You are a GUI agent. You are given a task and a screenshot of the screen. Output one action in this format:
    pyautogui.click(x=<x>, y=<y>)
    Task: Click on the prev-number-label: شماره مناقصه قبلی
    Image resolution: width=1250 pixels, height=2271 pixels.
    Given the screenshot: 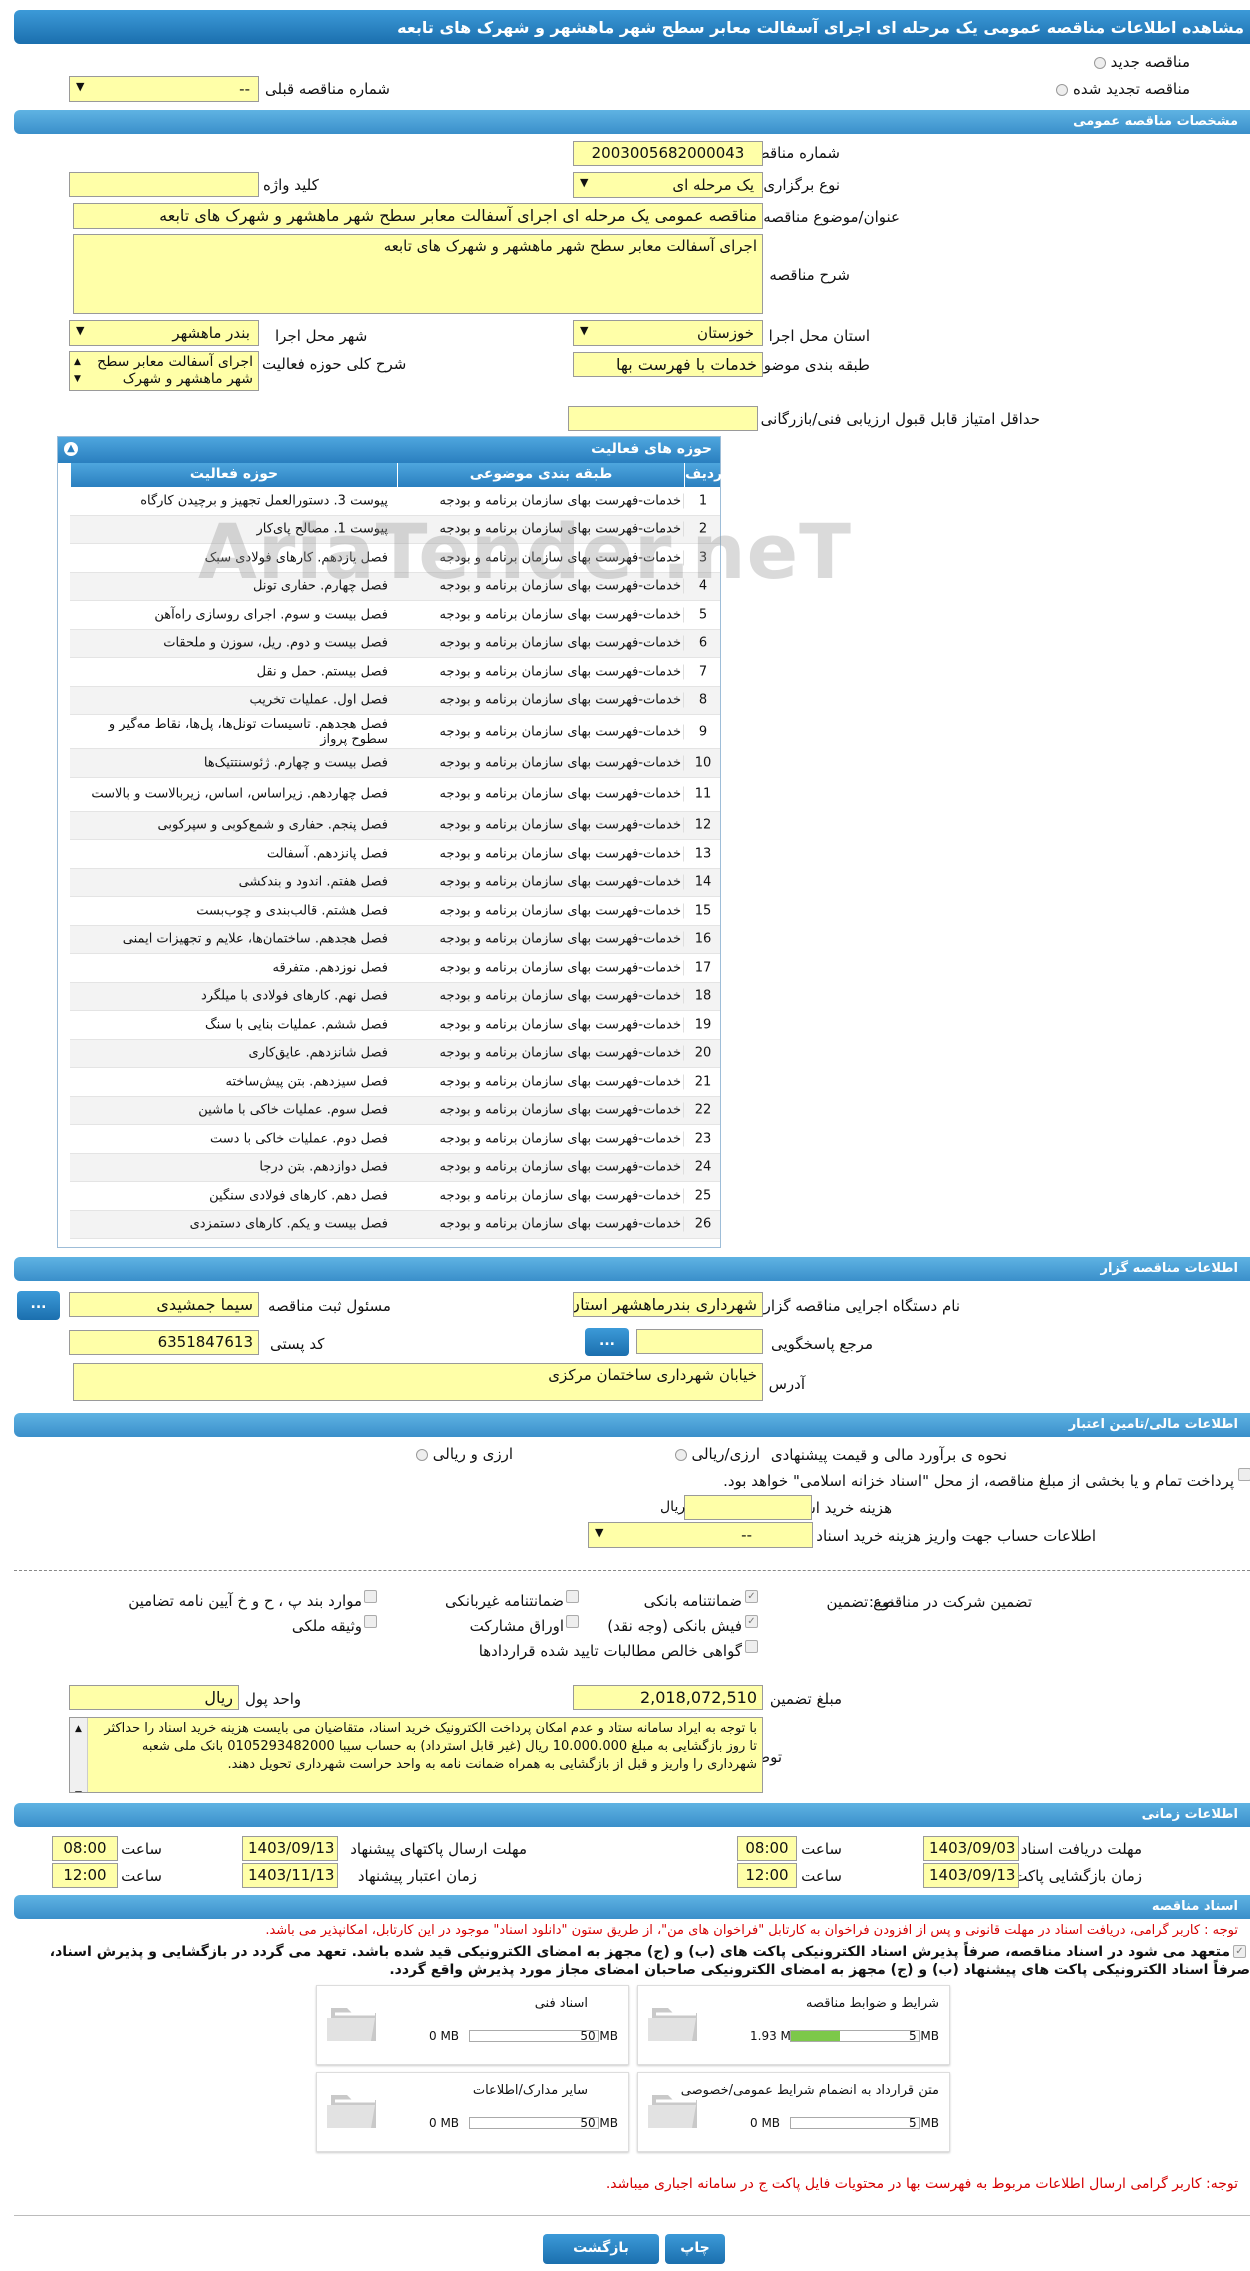 What is the action you would take?
    pyautogui.click(x=327, y=89)
    